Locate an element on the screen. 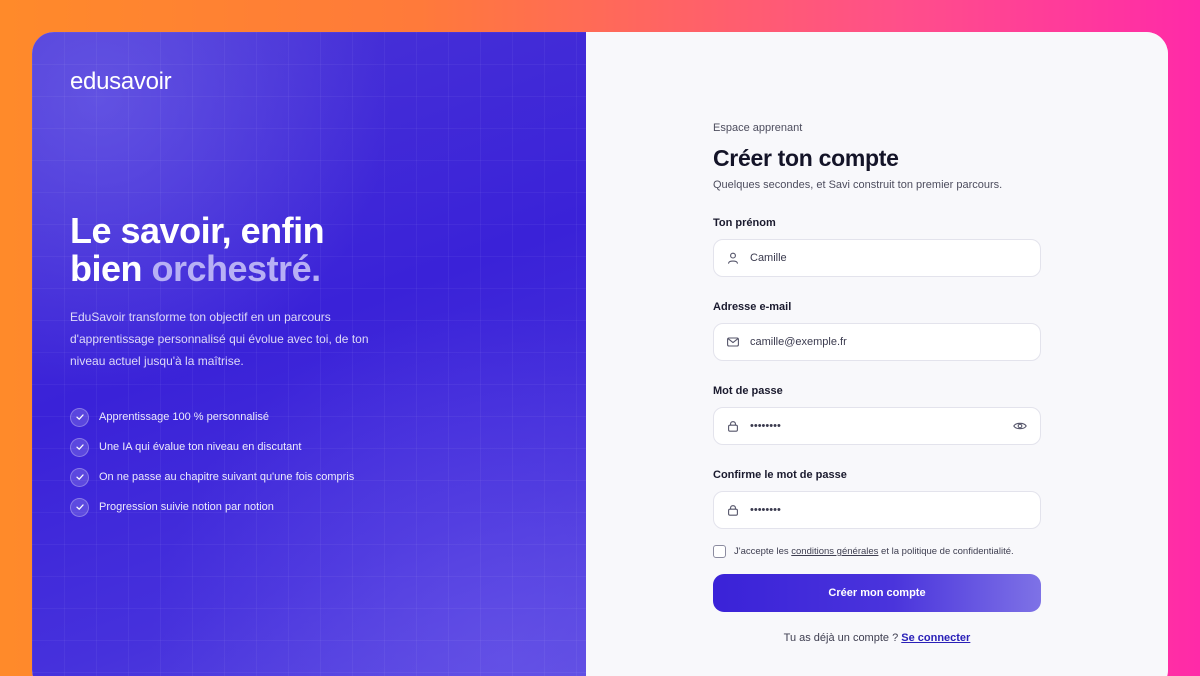 This screenshot has width=1200, height=676. hero-heading: Le savoir, enfin bien orchestré. is located at coordinates (197, 249).